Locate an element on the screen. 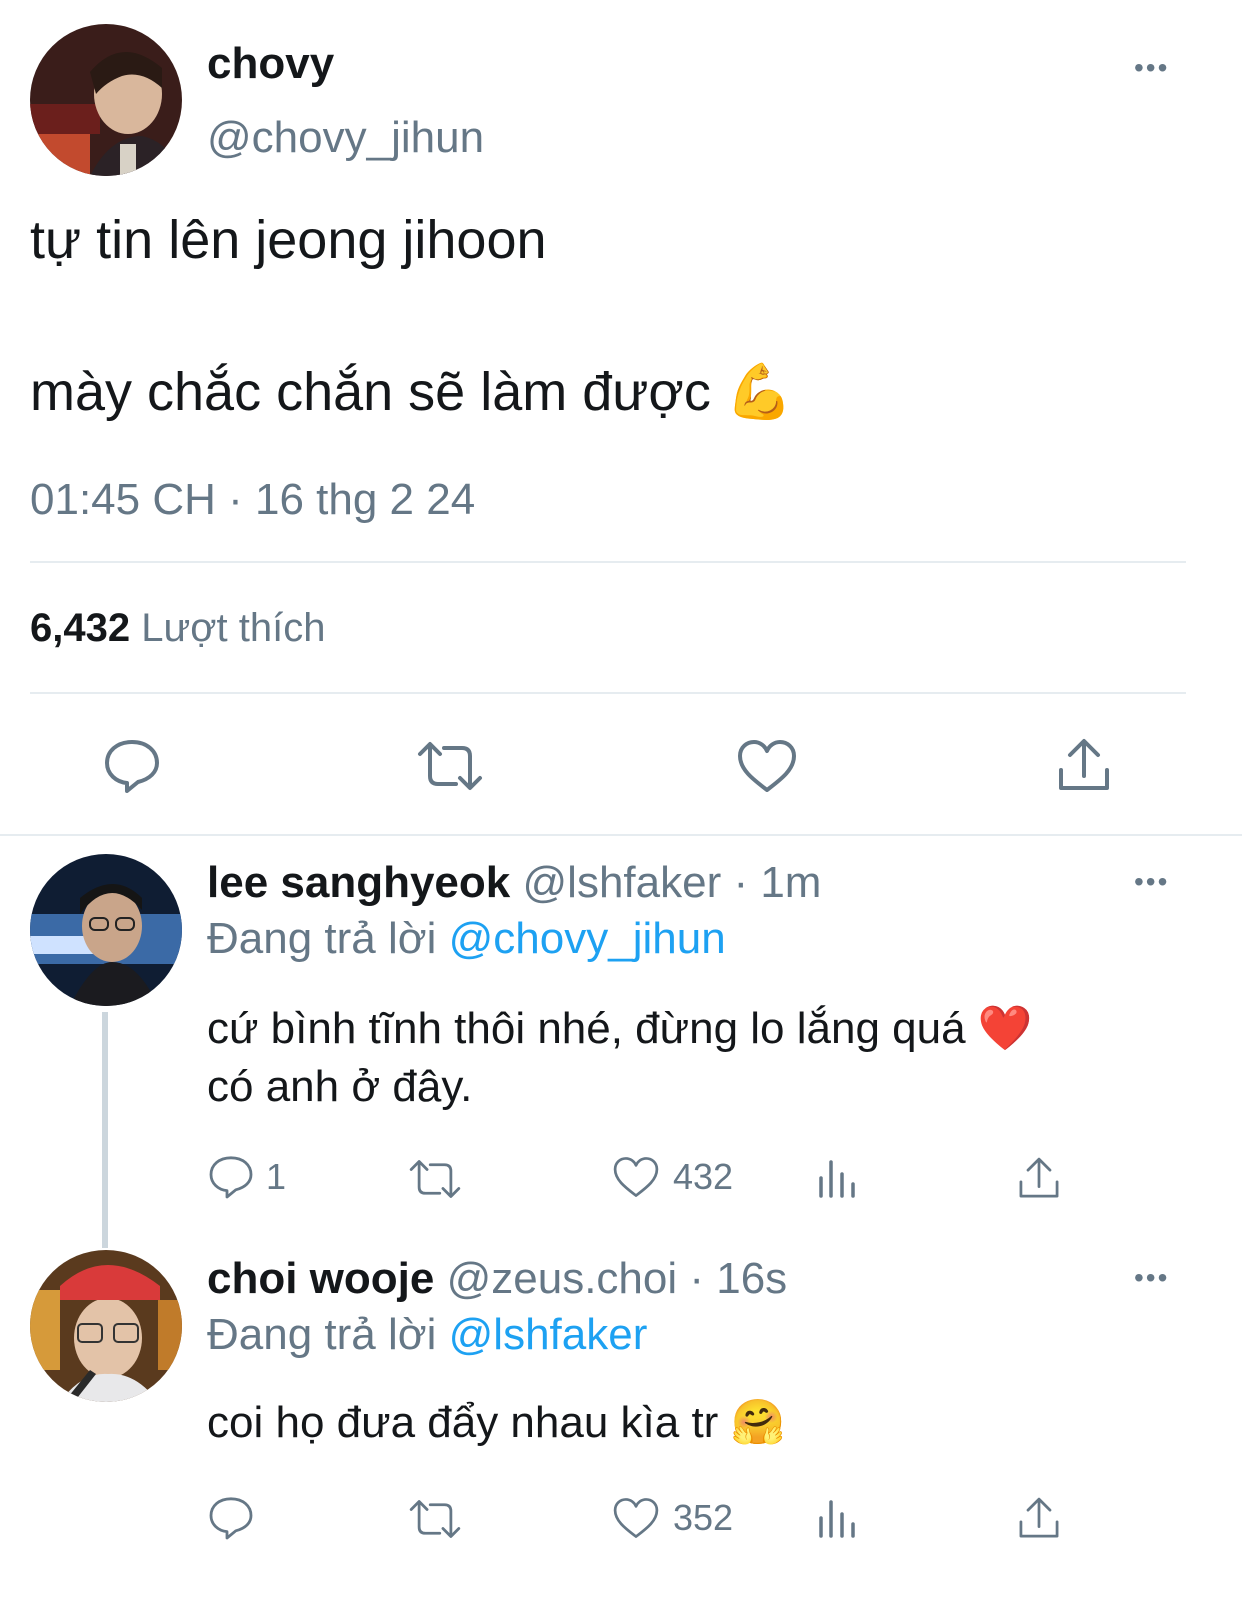 The width and height of the screenshot is (1242, 1602). like-count: 432 is located at coordinates (703, 1176).